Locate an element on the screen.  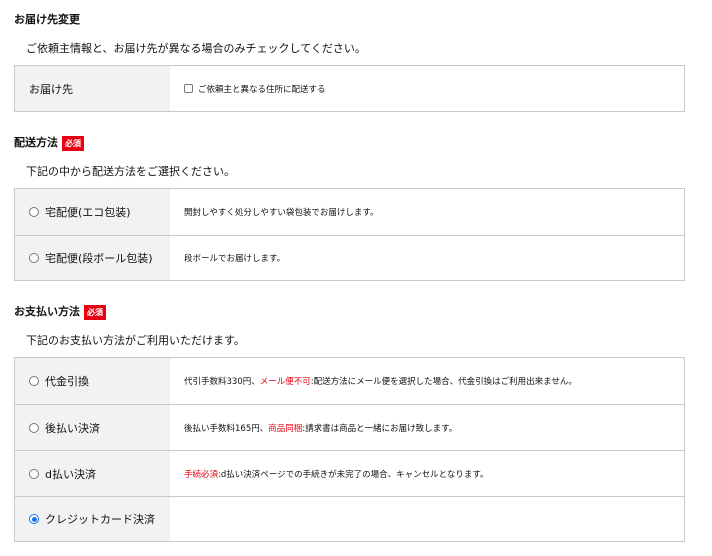
payment-option-credit-card: クレジットカード決済 is located at coordinates (92, 519).